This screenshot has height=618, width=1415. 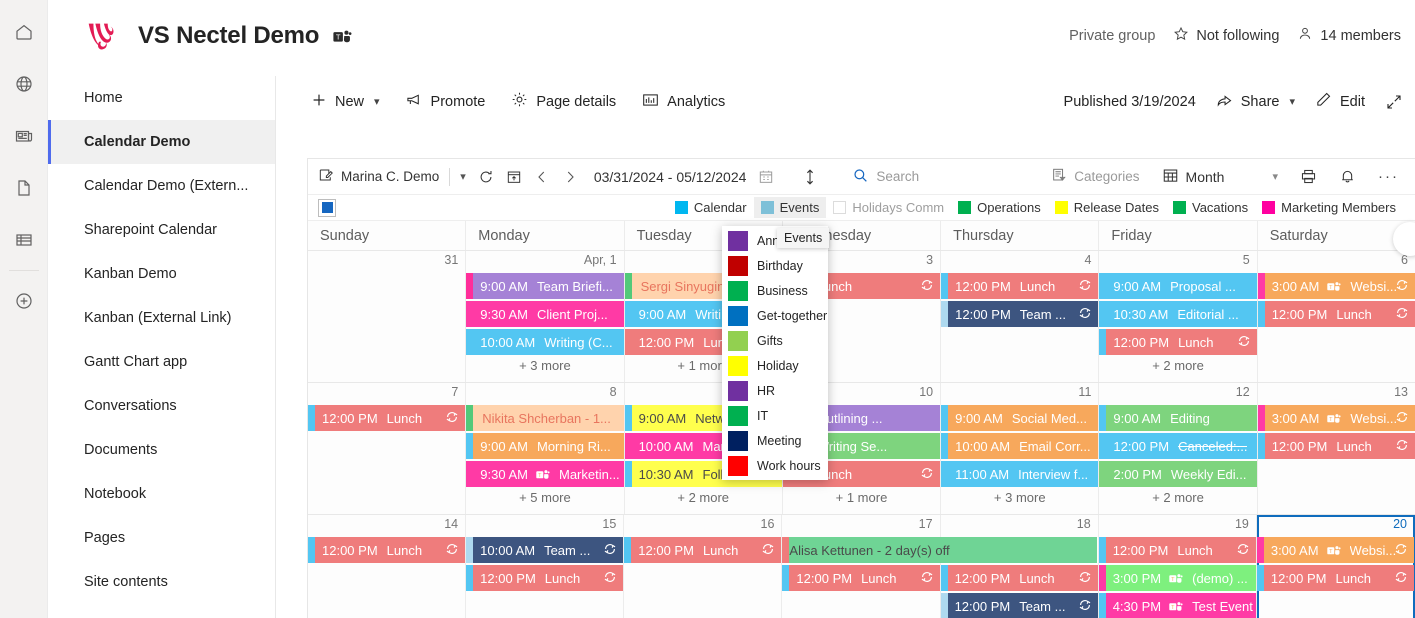 I want to click on globe-icon, so click(x=24, y=84).